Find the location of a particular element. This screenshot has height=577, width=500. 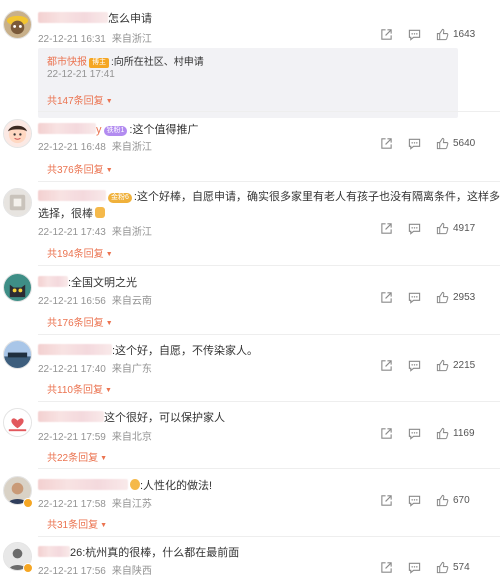

view-replies-link: 共22条回复 ▼ is located at coordinates (77, 456).